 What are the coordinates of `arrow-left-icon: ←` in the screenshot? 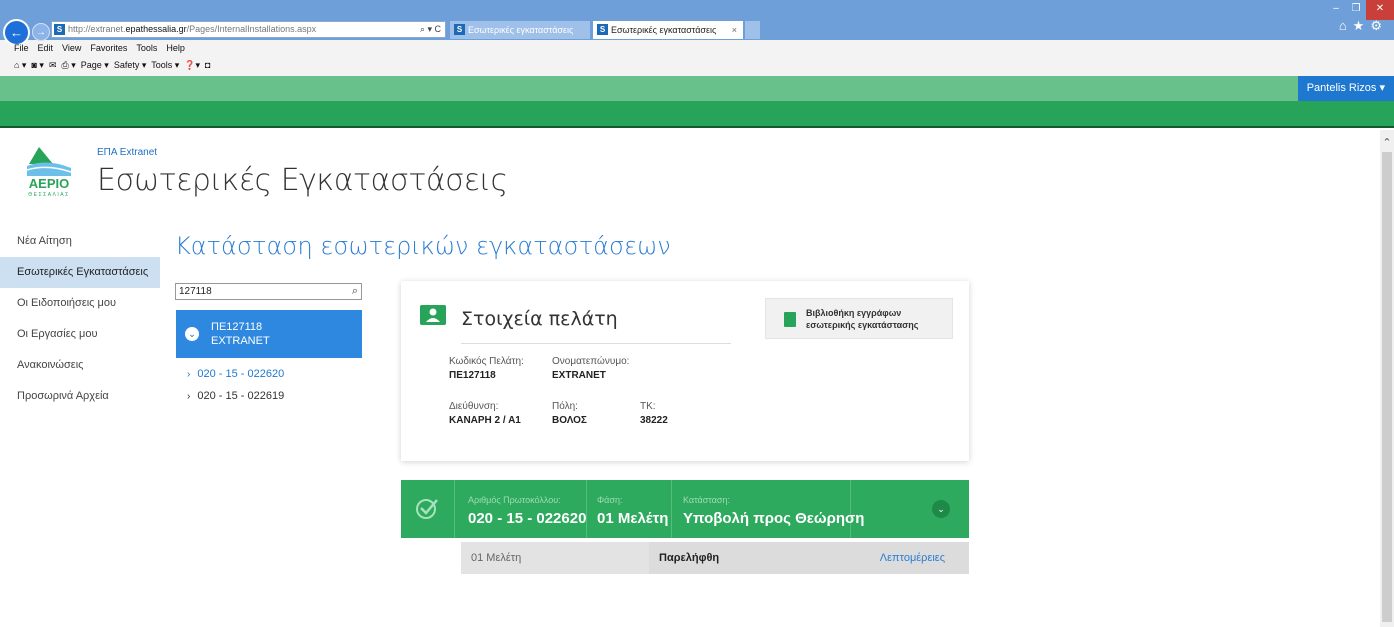 It's located at (16, 32).